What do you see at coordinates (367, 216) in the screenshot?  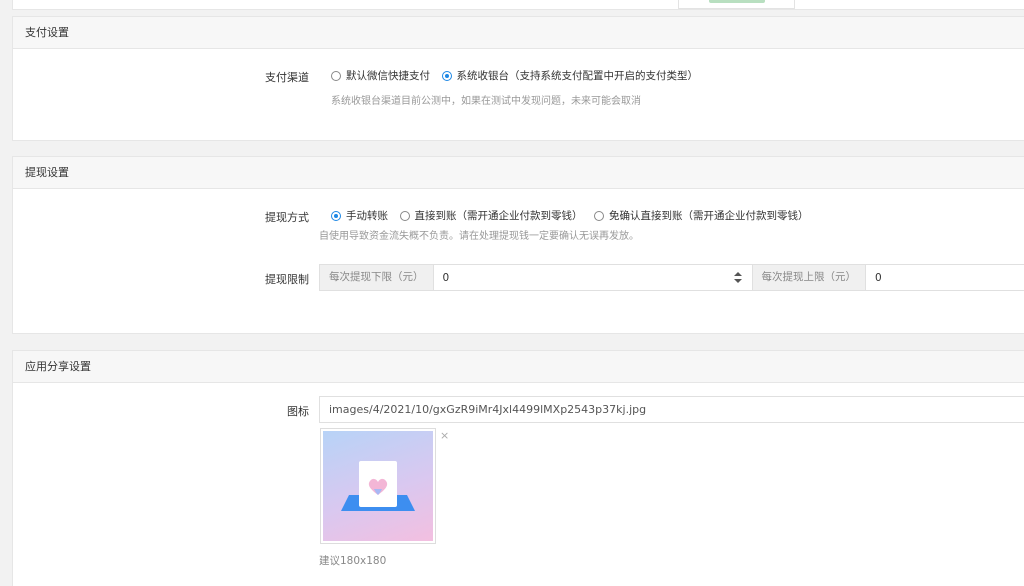 I see `radio-manual-transfer-label: 手动转账` at bounding box center [367, 216].